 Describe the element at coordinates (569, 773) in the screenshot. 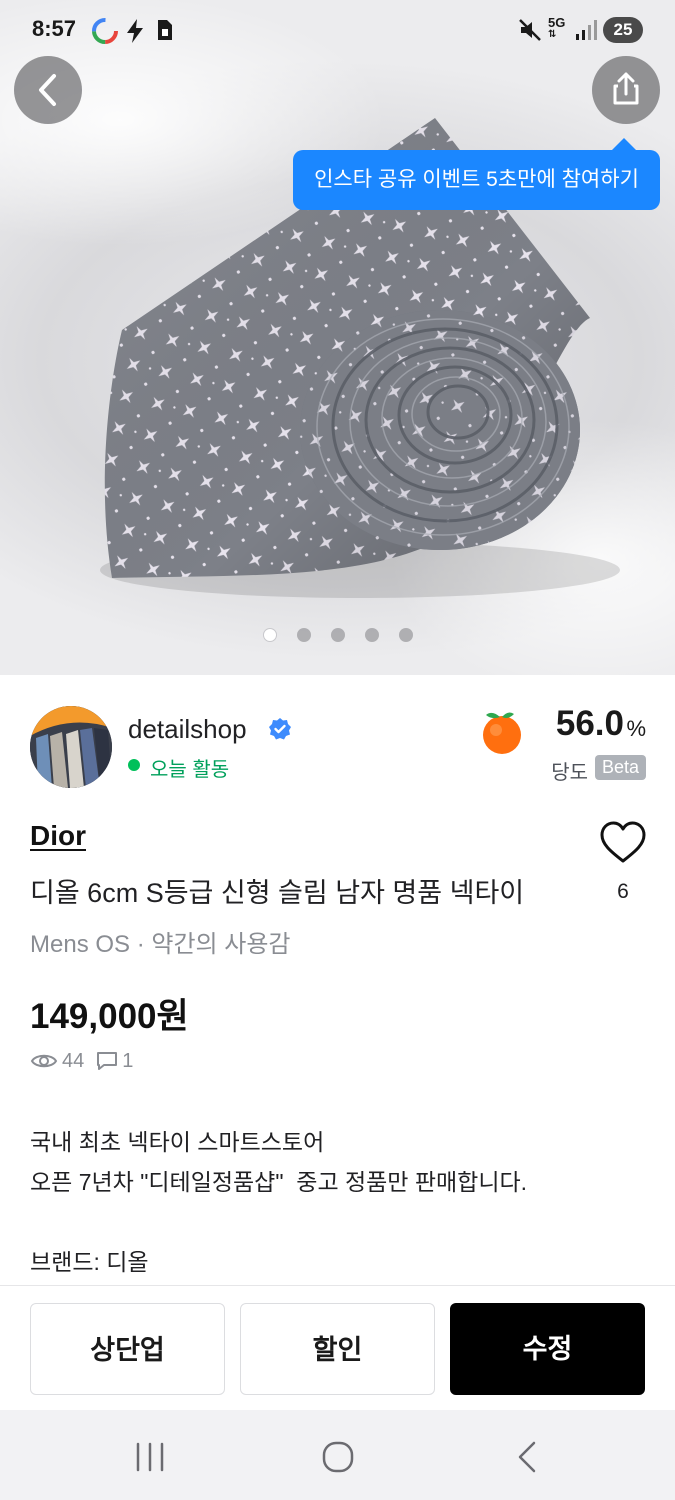

I see `manner-label: 당도` at that location.